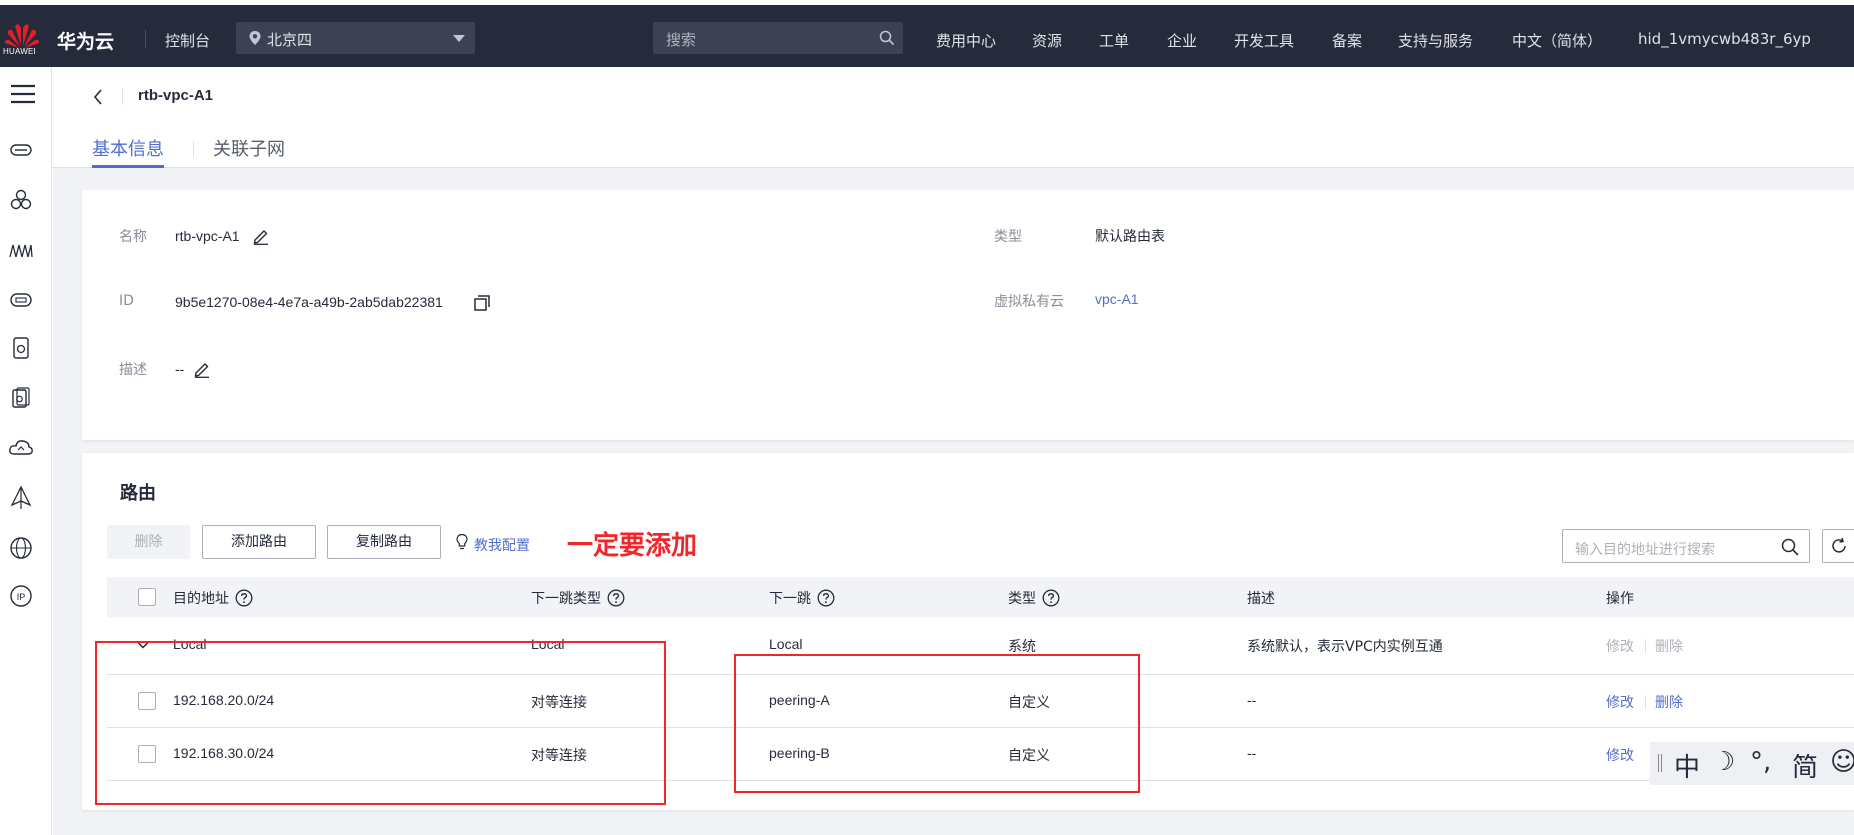 This screenshot has width=1854, height=835. Describe the element at coordinates (21, 398) in the screenshot. I see `backup-icon` at that location.